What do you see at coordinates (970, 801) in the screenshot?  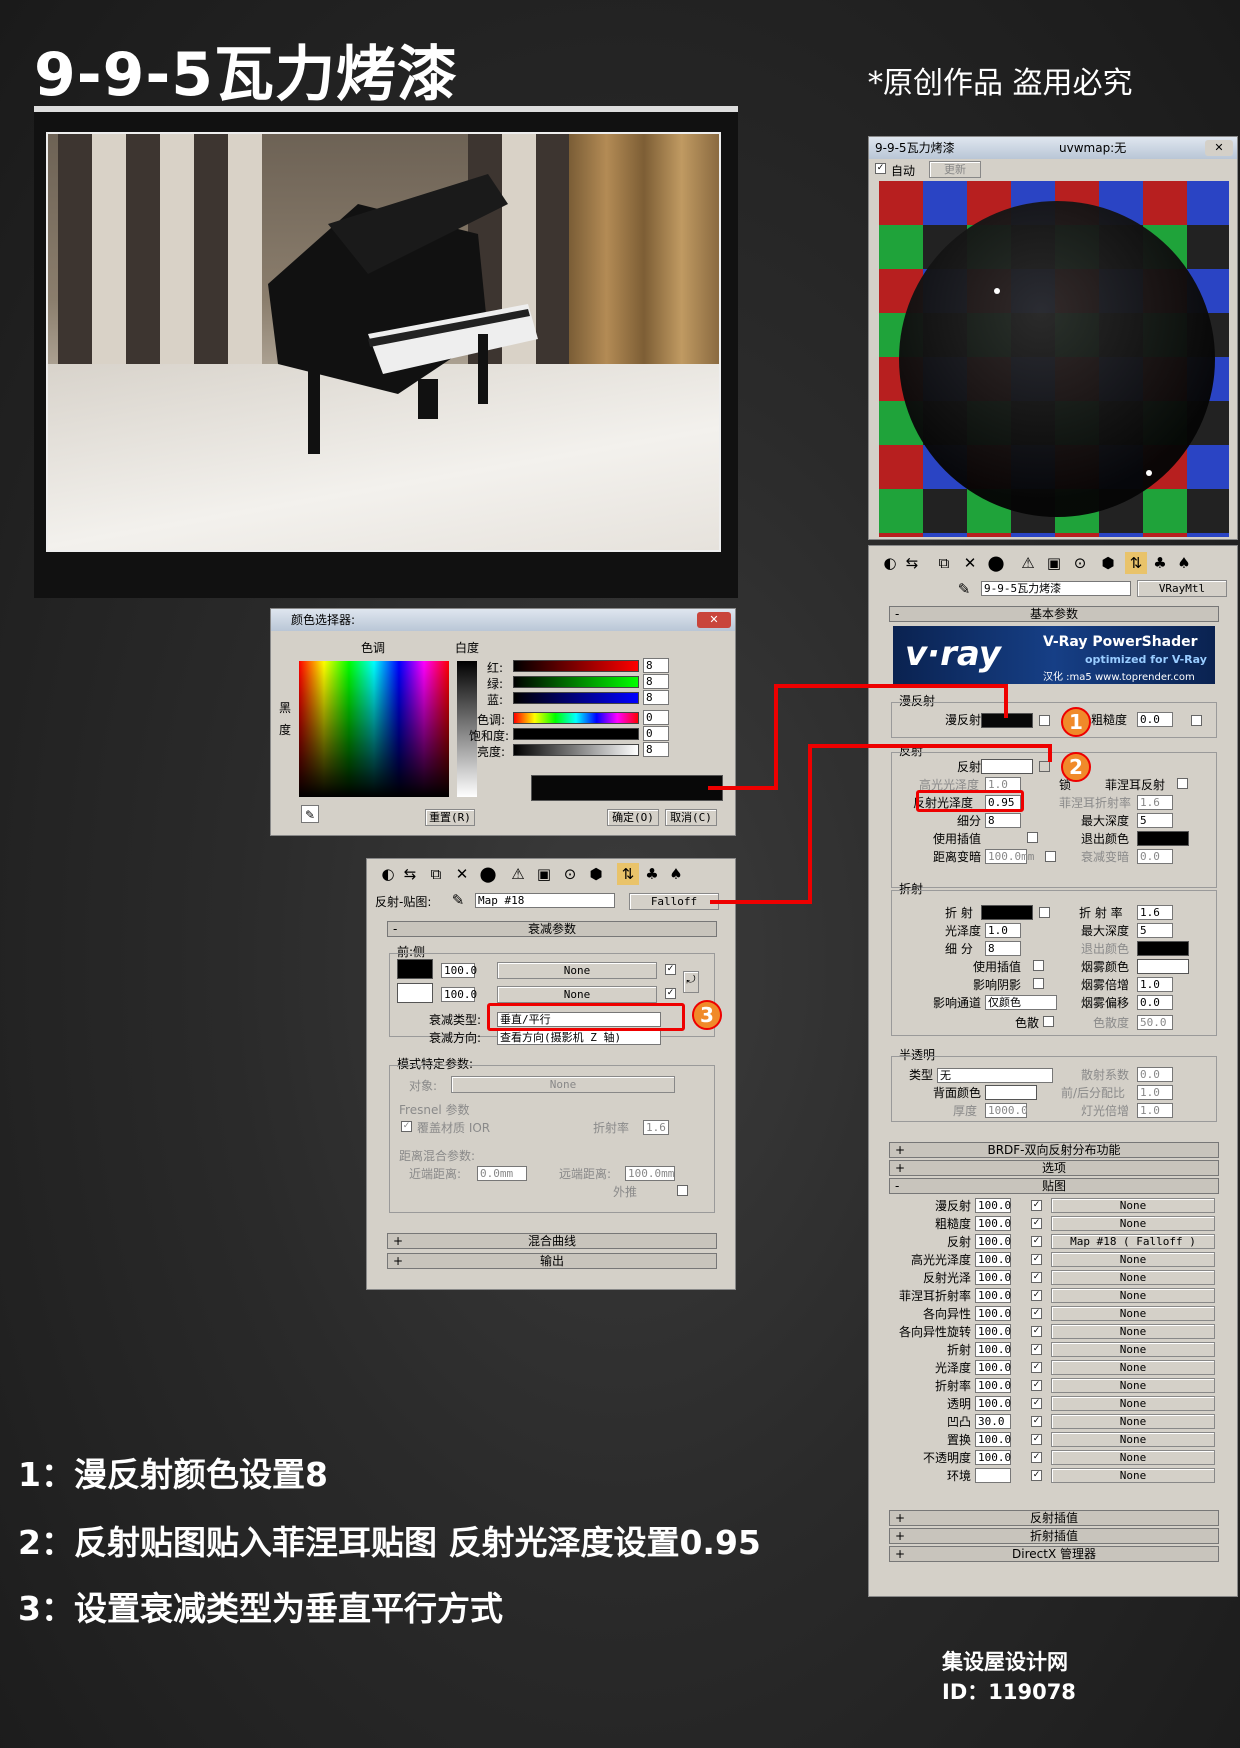 I see `refl-gloss-highlight` at bounding box center [970, 801].